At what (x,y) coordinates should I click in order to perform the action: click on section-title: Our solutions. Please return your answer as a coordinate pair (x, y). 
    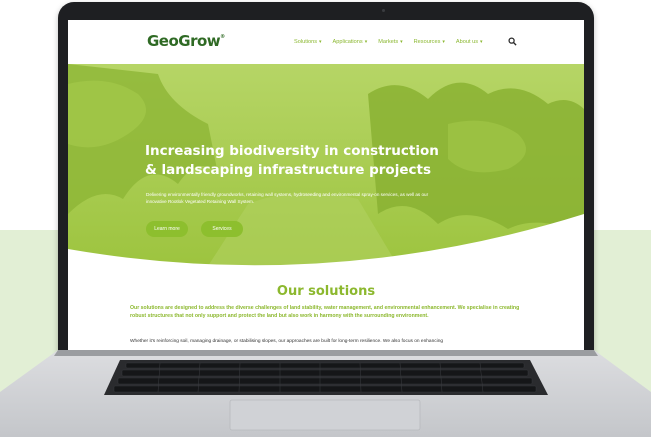
    Looking at the image, I should click on (326, 291).